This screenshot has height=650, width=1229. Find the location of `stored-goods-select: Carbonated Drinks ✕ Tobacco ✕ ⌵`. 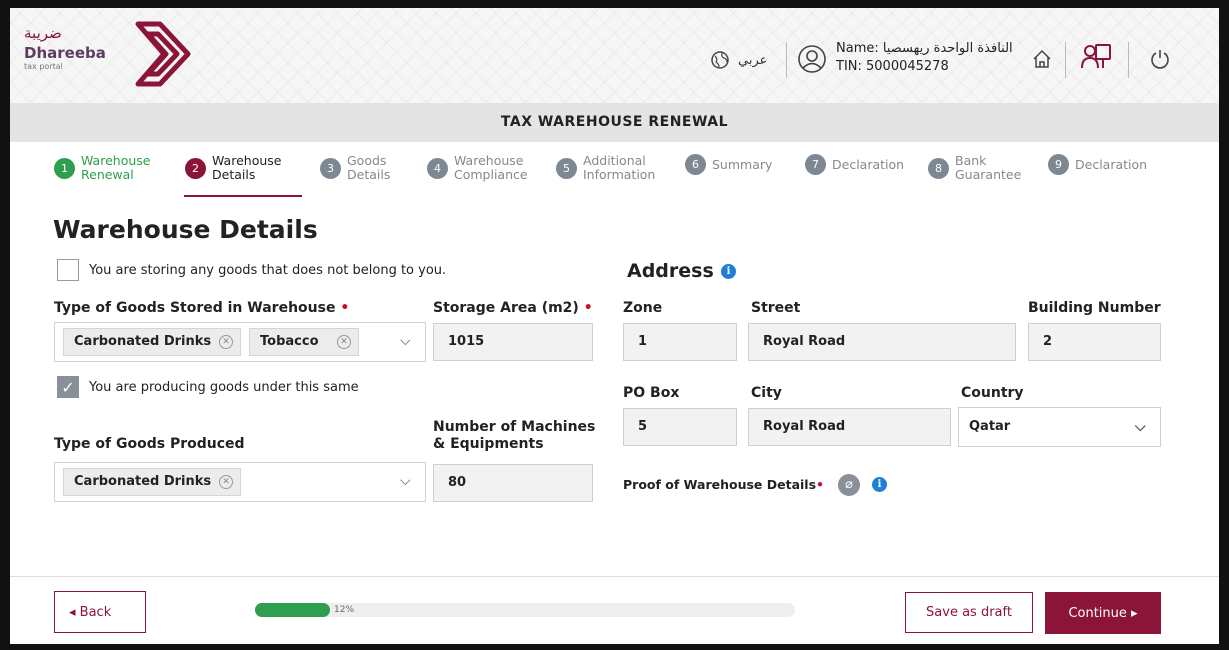

stored-goods-select: Carbonated Drinks ✕ Tobacco ✕ ⌵ is located at coordinates (240, 342).